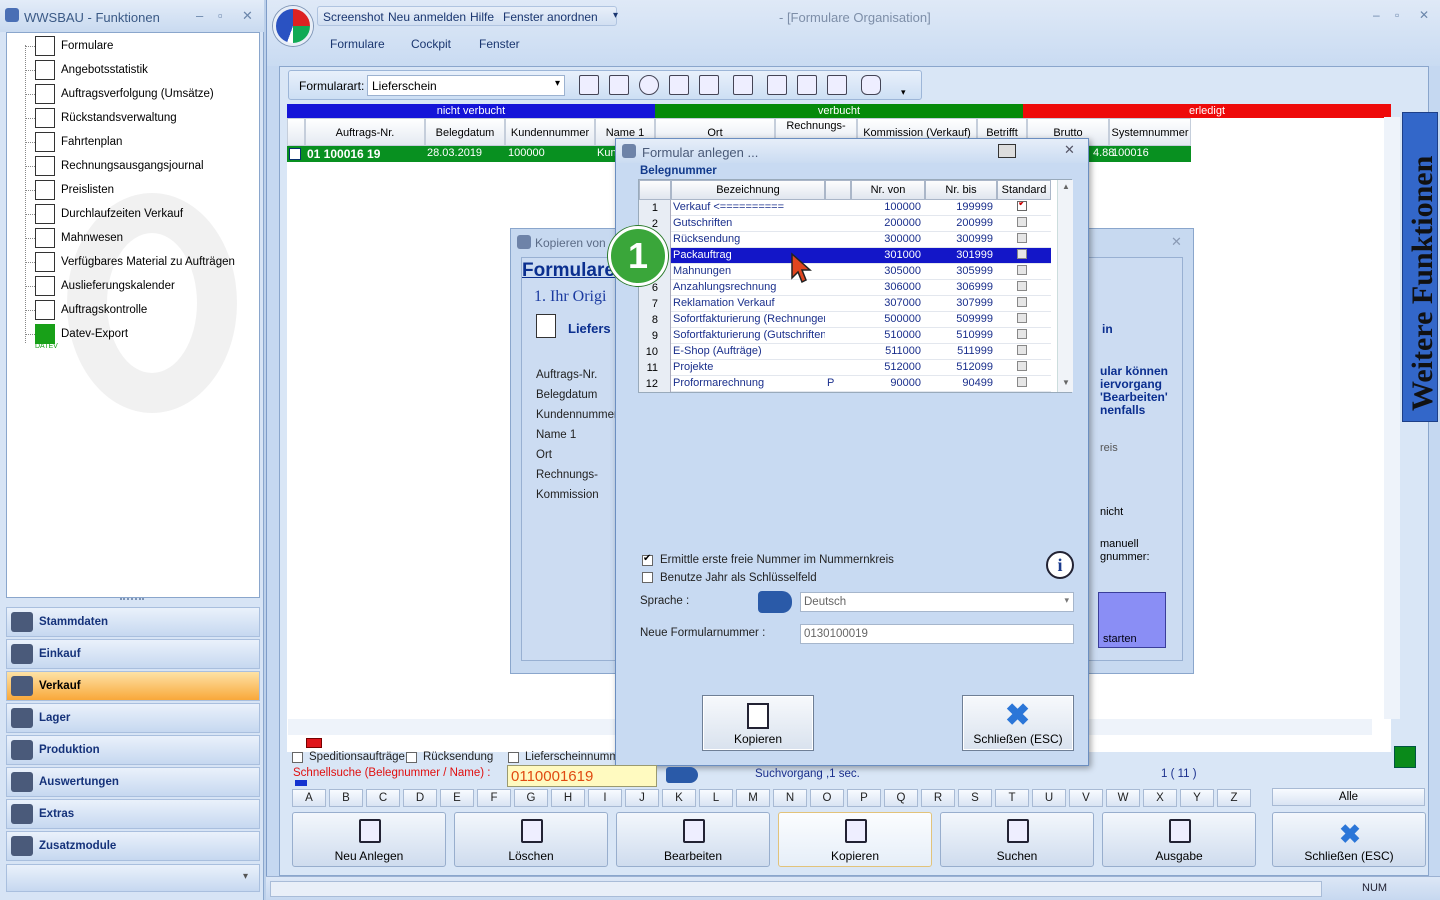 The height and width of the screenshot is (900, 1440). I want to click on tcol-flag, so click(838, 190).